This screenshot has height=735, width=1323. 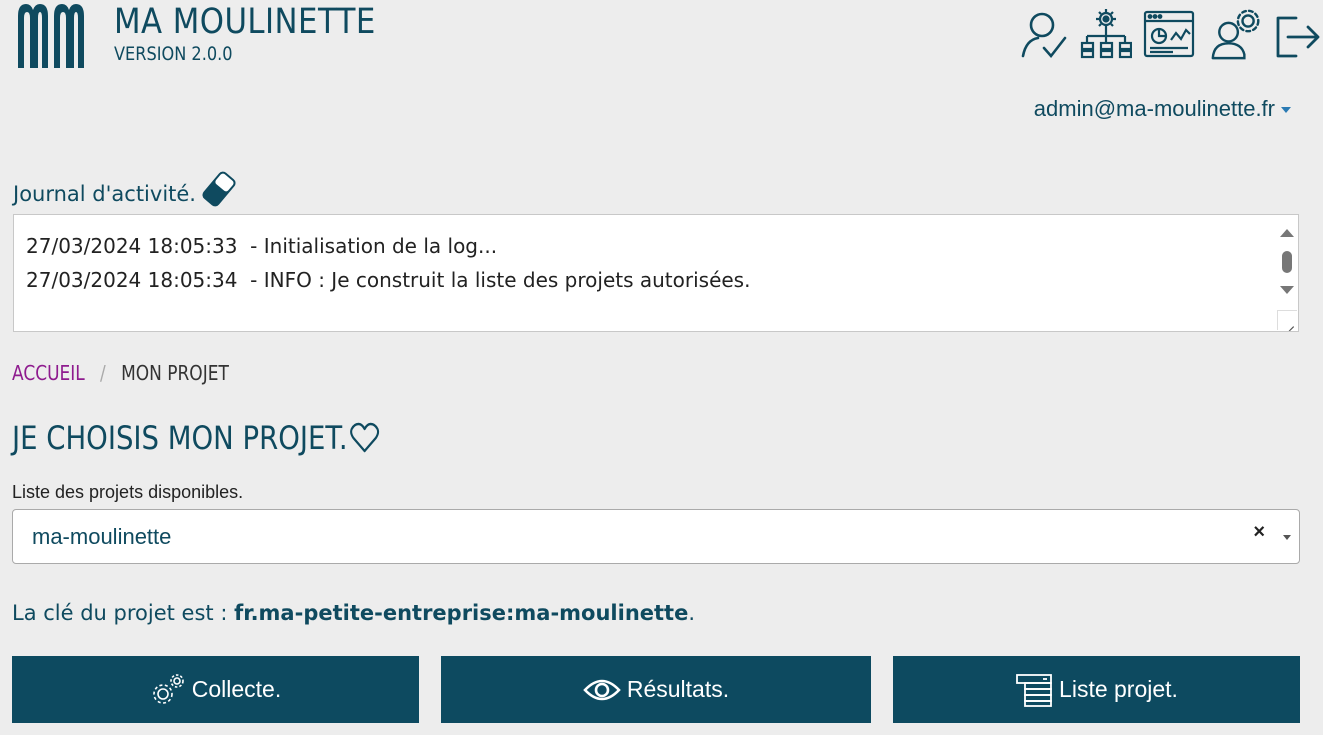 What do you see at coordinates (1287, 320) in the screenshot?
I see `resize-handle-icon` at bounding box center [1287, 320].